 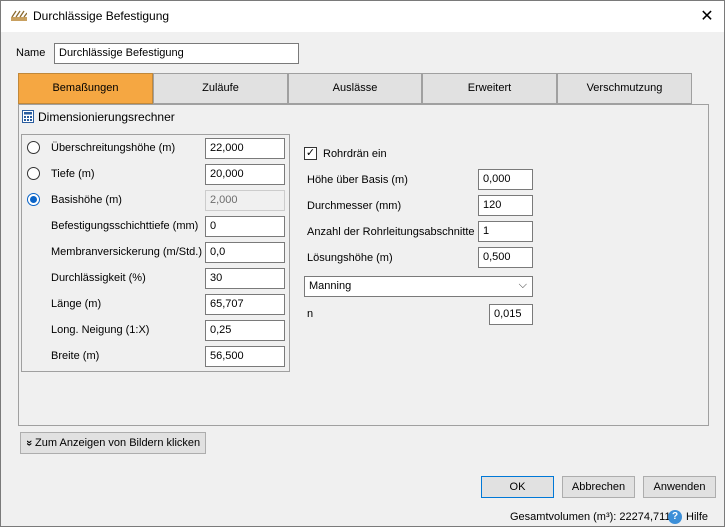 I want to click on chevron-down-icon: ⌵, so click(x=522, y=285).